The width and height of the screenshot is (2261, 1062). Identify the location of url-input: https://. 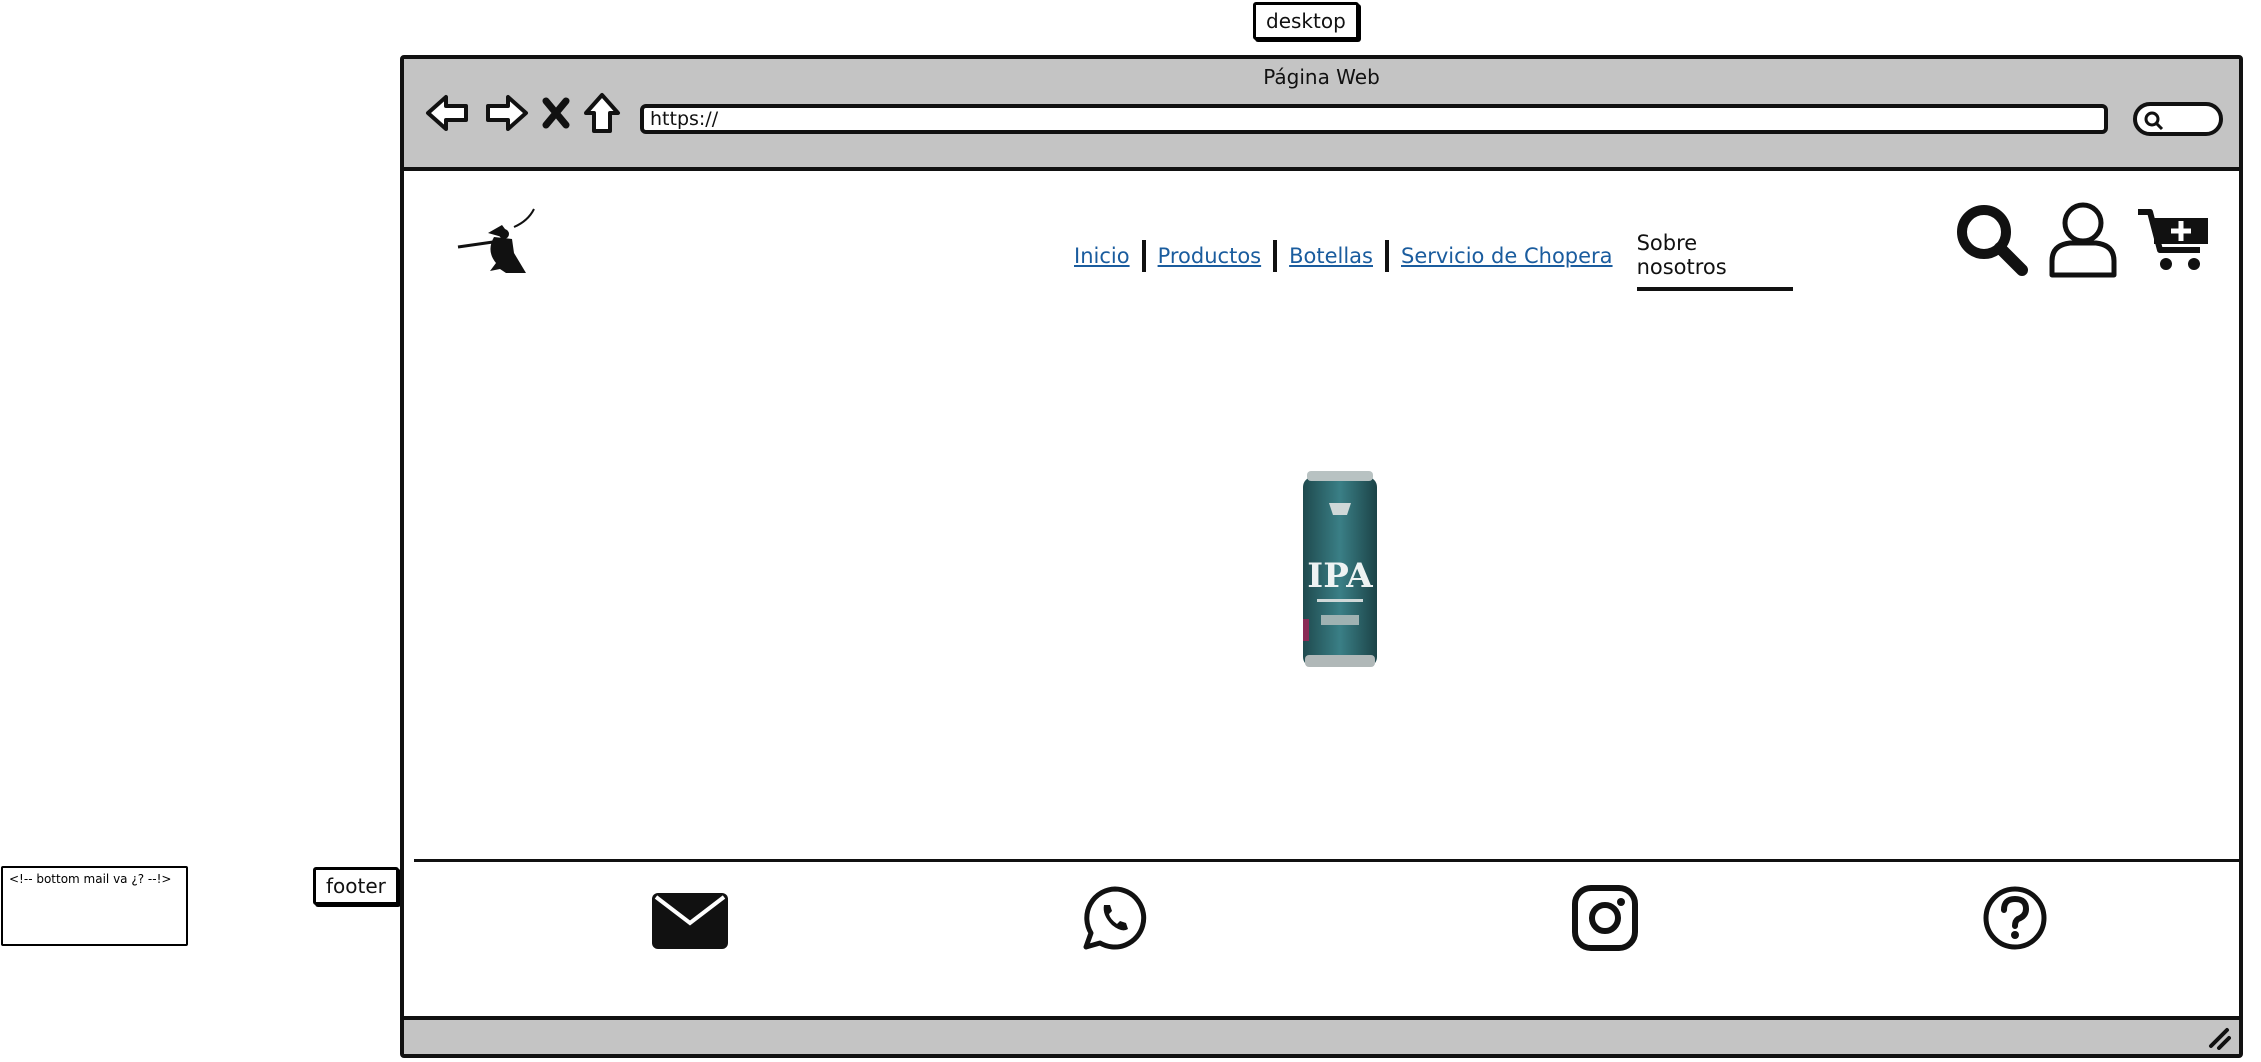
(1374, 119).